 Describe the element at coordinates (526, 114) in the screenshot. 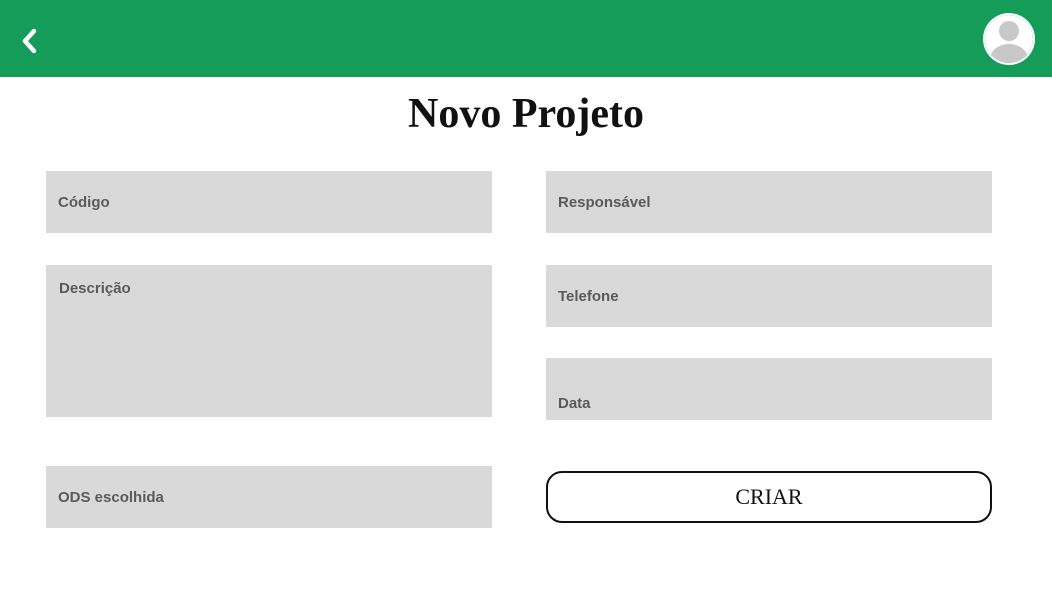

I see `page-title: Novo Projeto` at that location.